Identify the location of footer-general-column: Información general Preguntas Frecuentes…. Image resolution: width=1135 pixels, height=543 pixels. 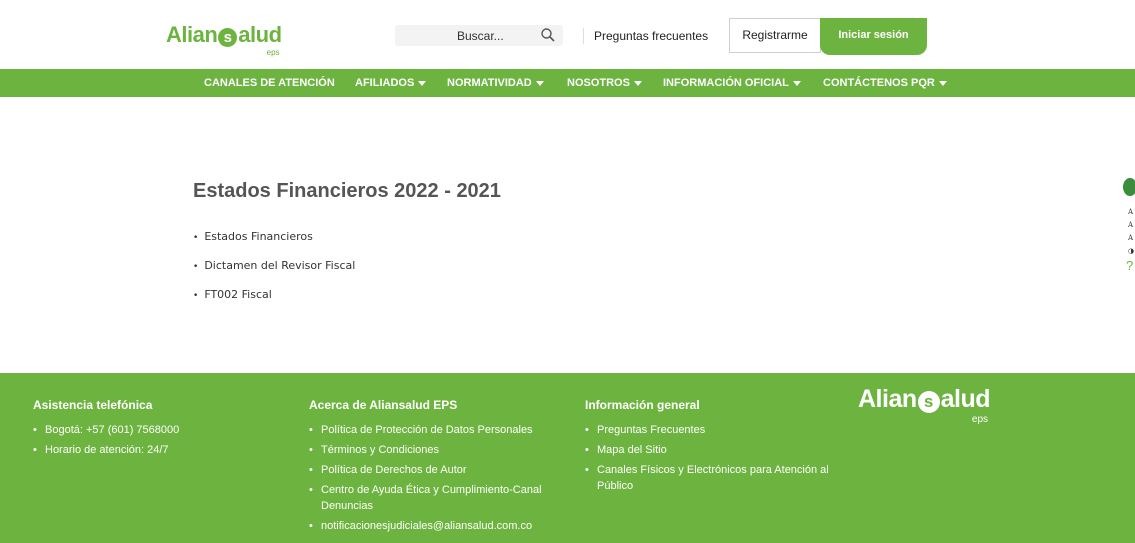
(716, 448).